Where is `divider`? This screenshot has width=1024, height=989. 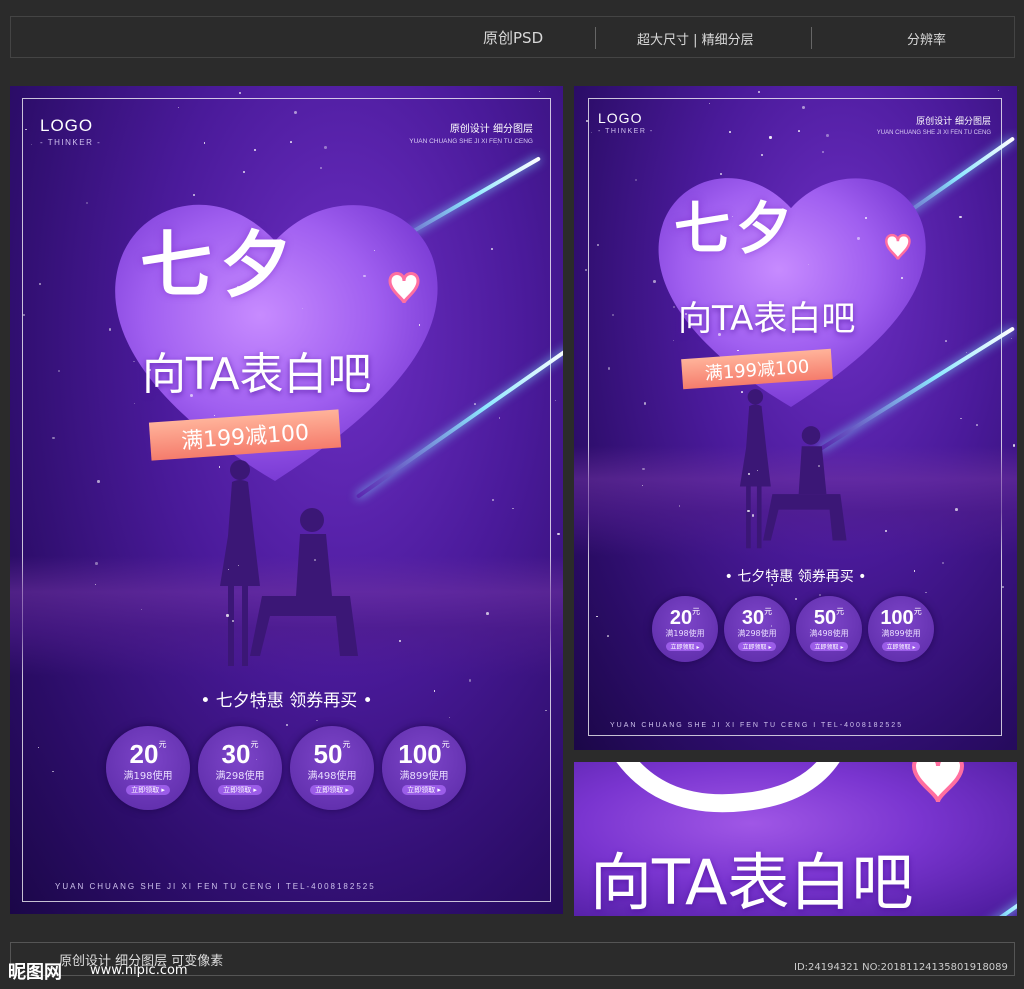
divider is located at coordinates (811, 38).